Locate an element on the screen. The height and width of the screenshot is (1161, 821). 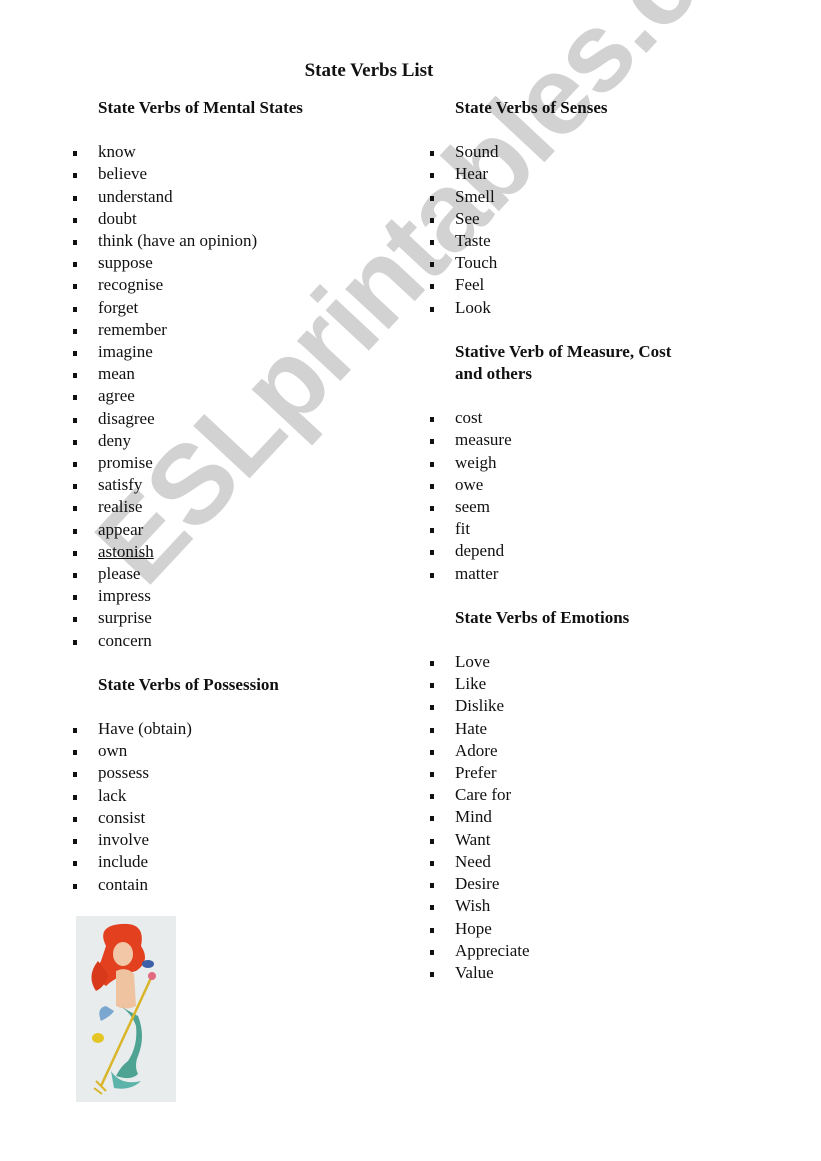
mermaid-illustration is located at coordinates (126, 1009).